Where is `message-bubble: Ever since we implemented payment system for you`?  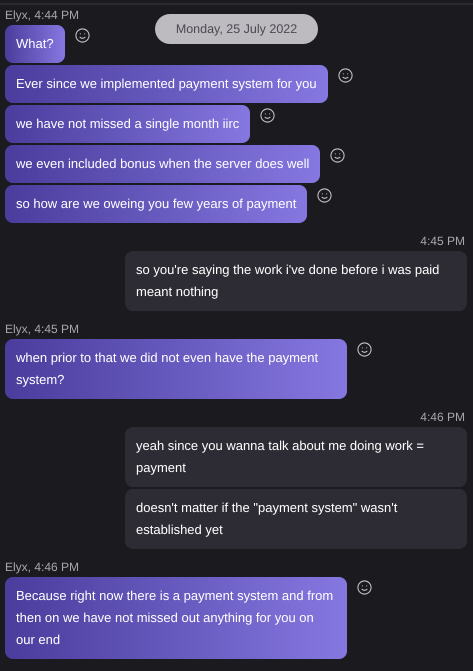
message-bubble: Ever since we implemented payment system for you is located at coordinates (166, 84).